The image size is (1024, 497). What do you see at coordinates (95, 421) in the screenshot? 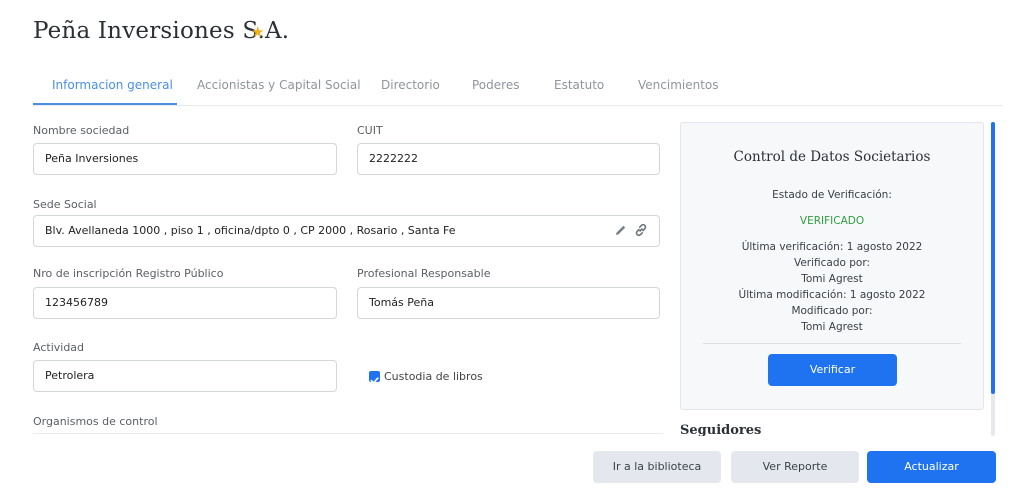
I see `organismos-label: Organismos de control` at bounding box center [95, 421].